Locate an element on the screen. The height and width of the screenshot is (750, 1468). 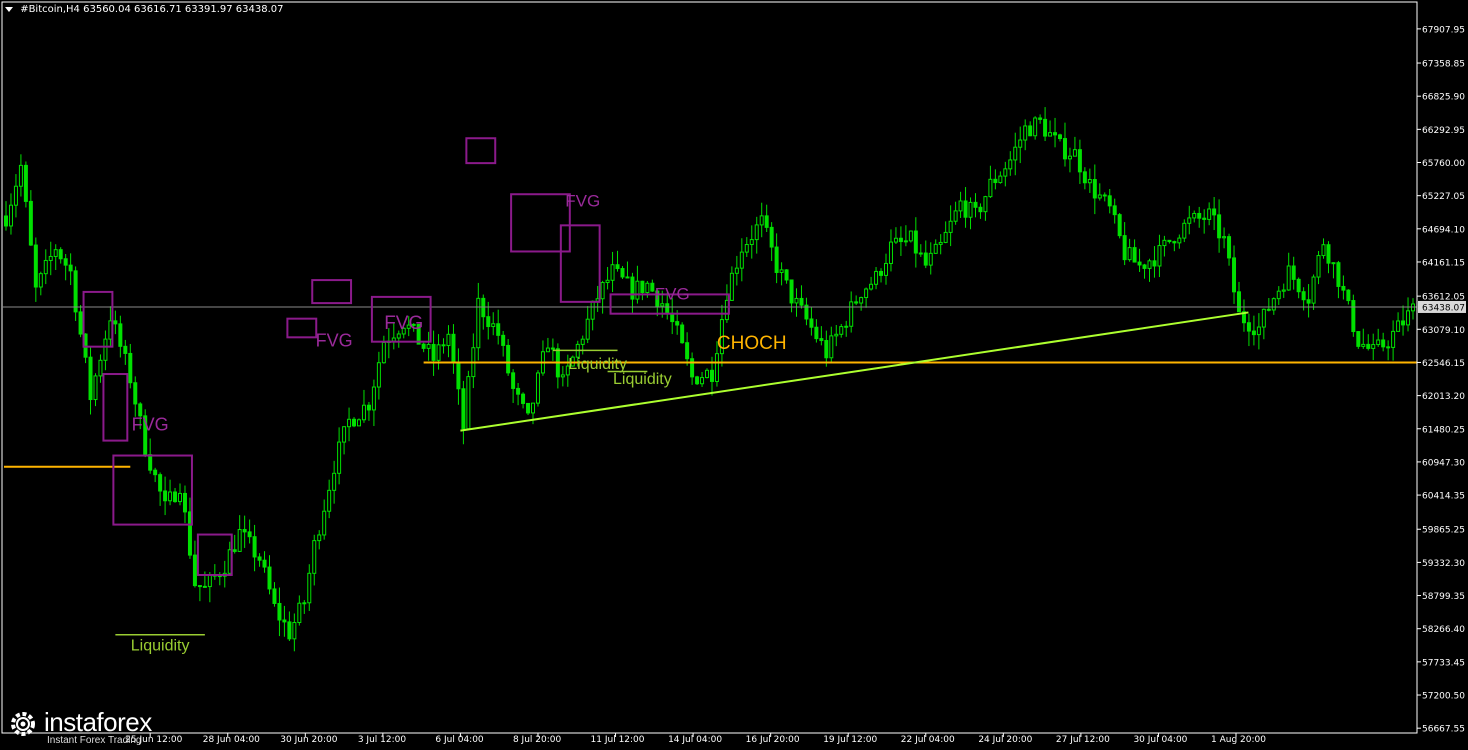
logo-tagline: Instant Forex Trading is located at coordinates (94, 740).